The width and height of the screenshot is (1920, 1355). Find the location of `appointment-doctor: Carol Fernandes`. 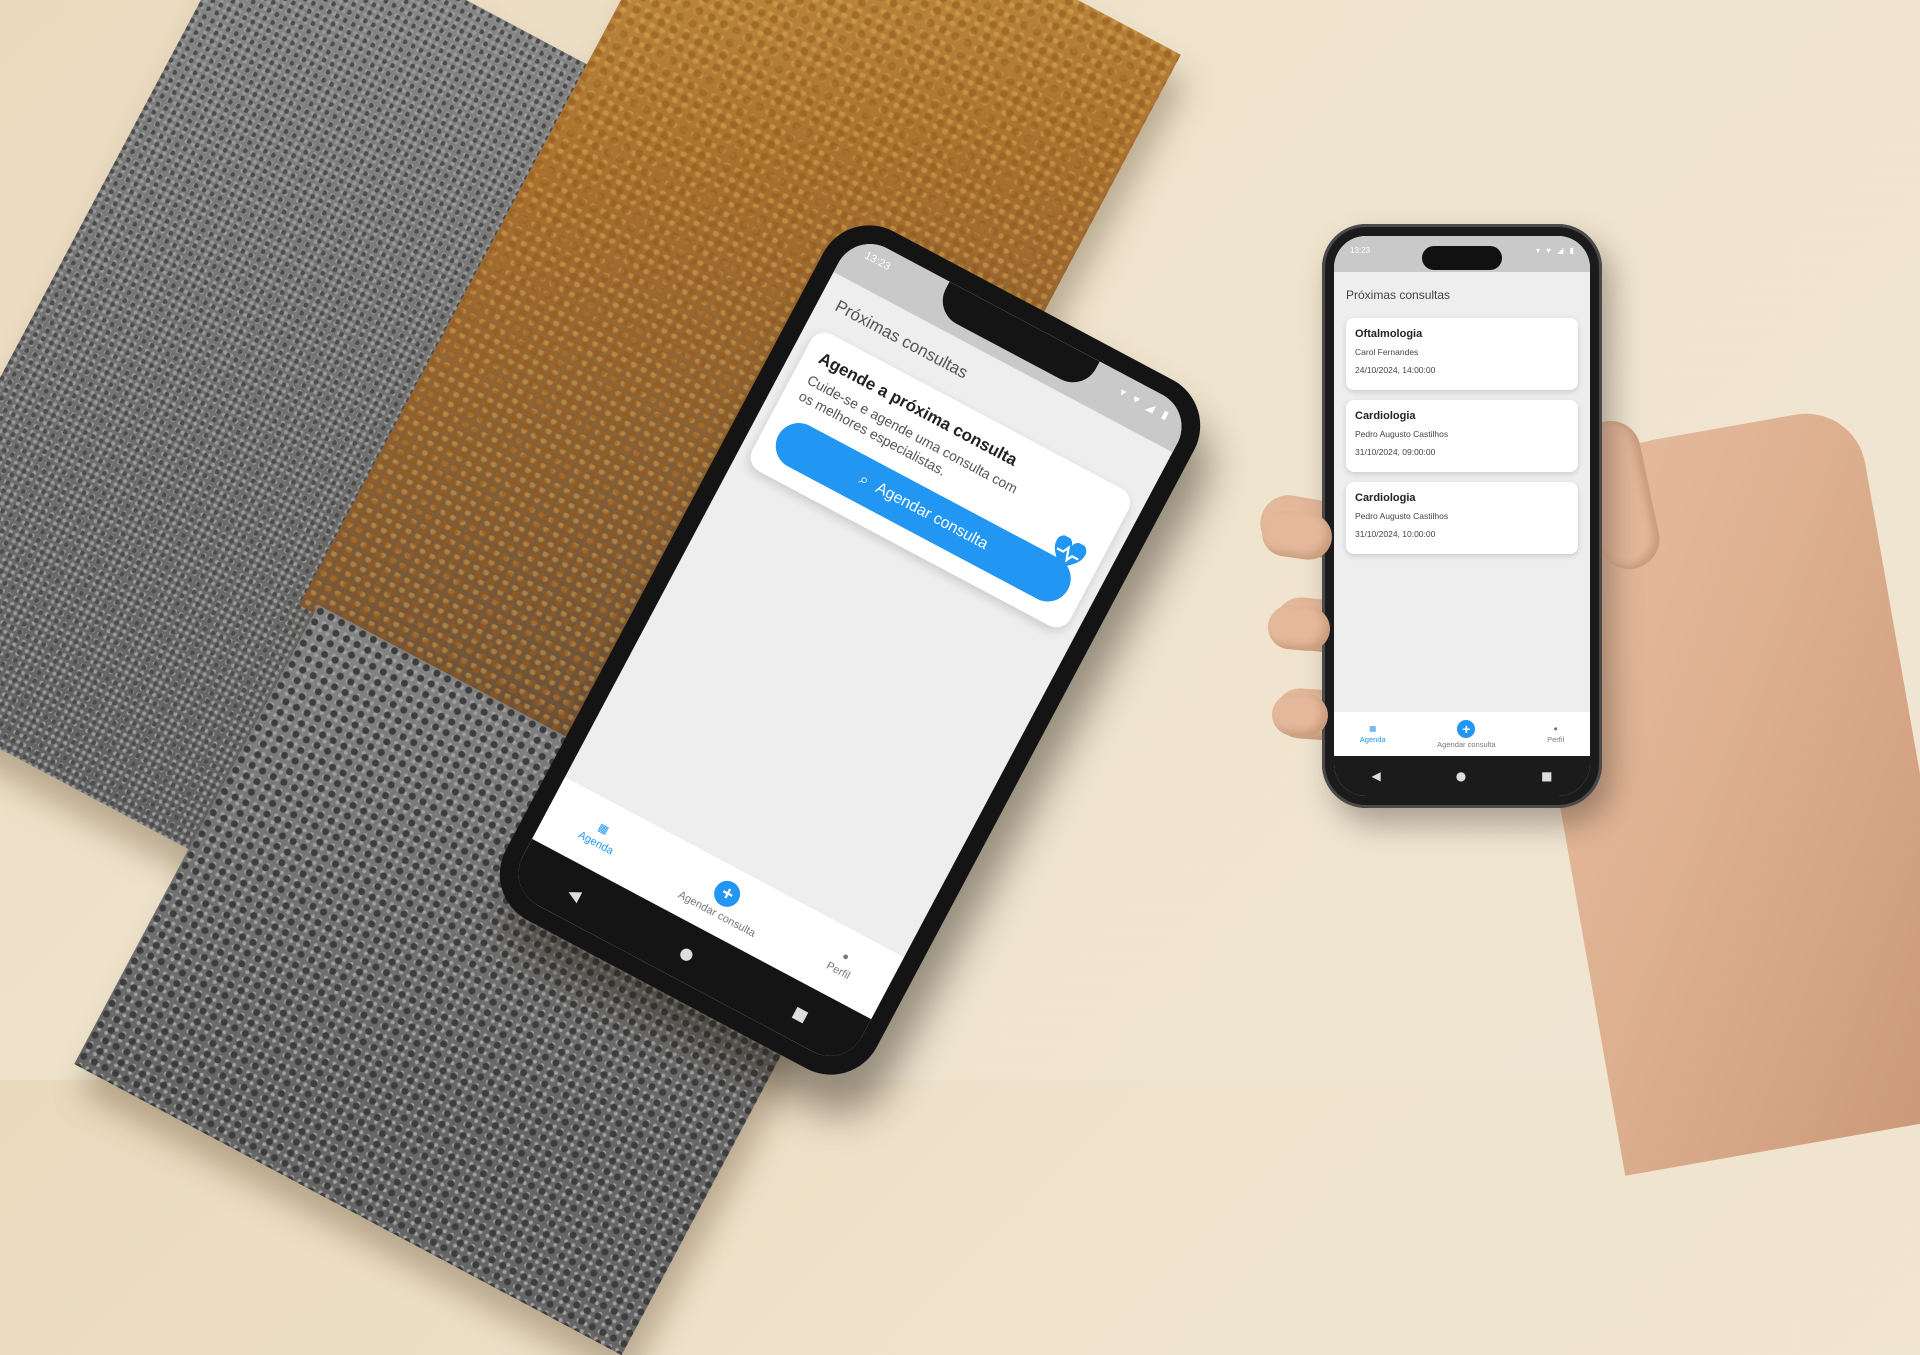

appointment-doctor: Carol Fernandes is located at coordinates (1387, 352).